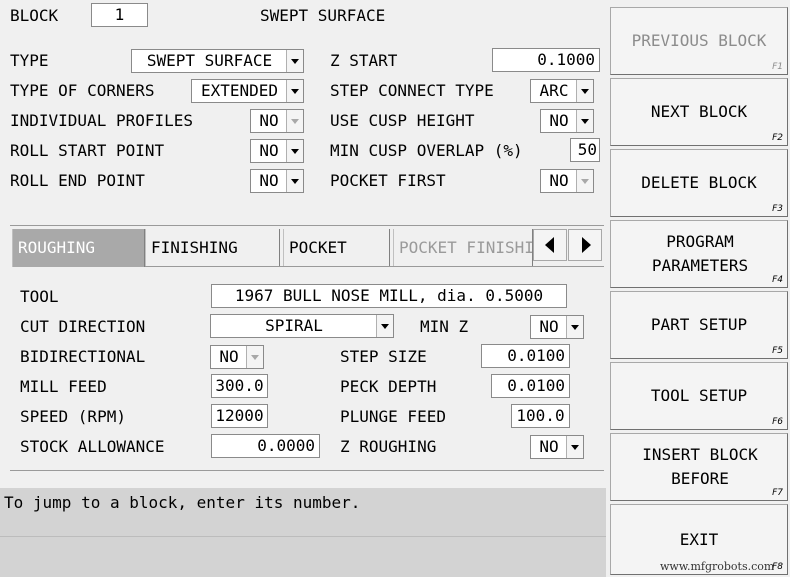 This screenshot has height=577, width=790. What do you see at coordinates (530, 386) in the screenshot?
I see `peck-depth-input: 0.0100` at bounding box center [530, 386].